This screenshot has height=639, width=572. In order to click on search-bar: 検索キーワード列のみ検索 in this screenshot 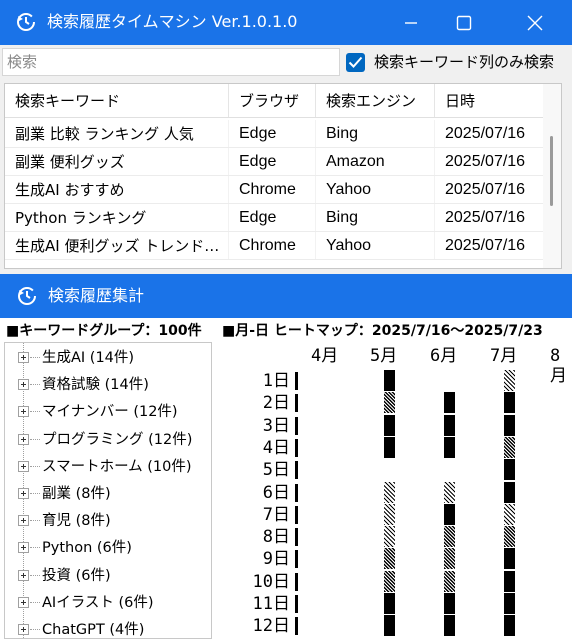, I will do `click(286, 63)`.